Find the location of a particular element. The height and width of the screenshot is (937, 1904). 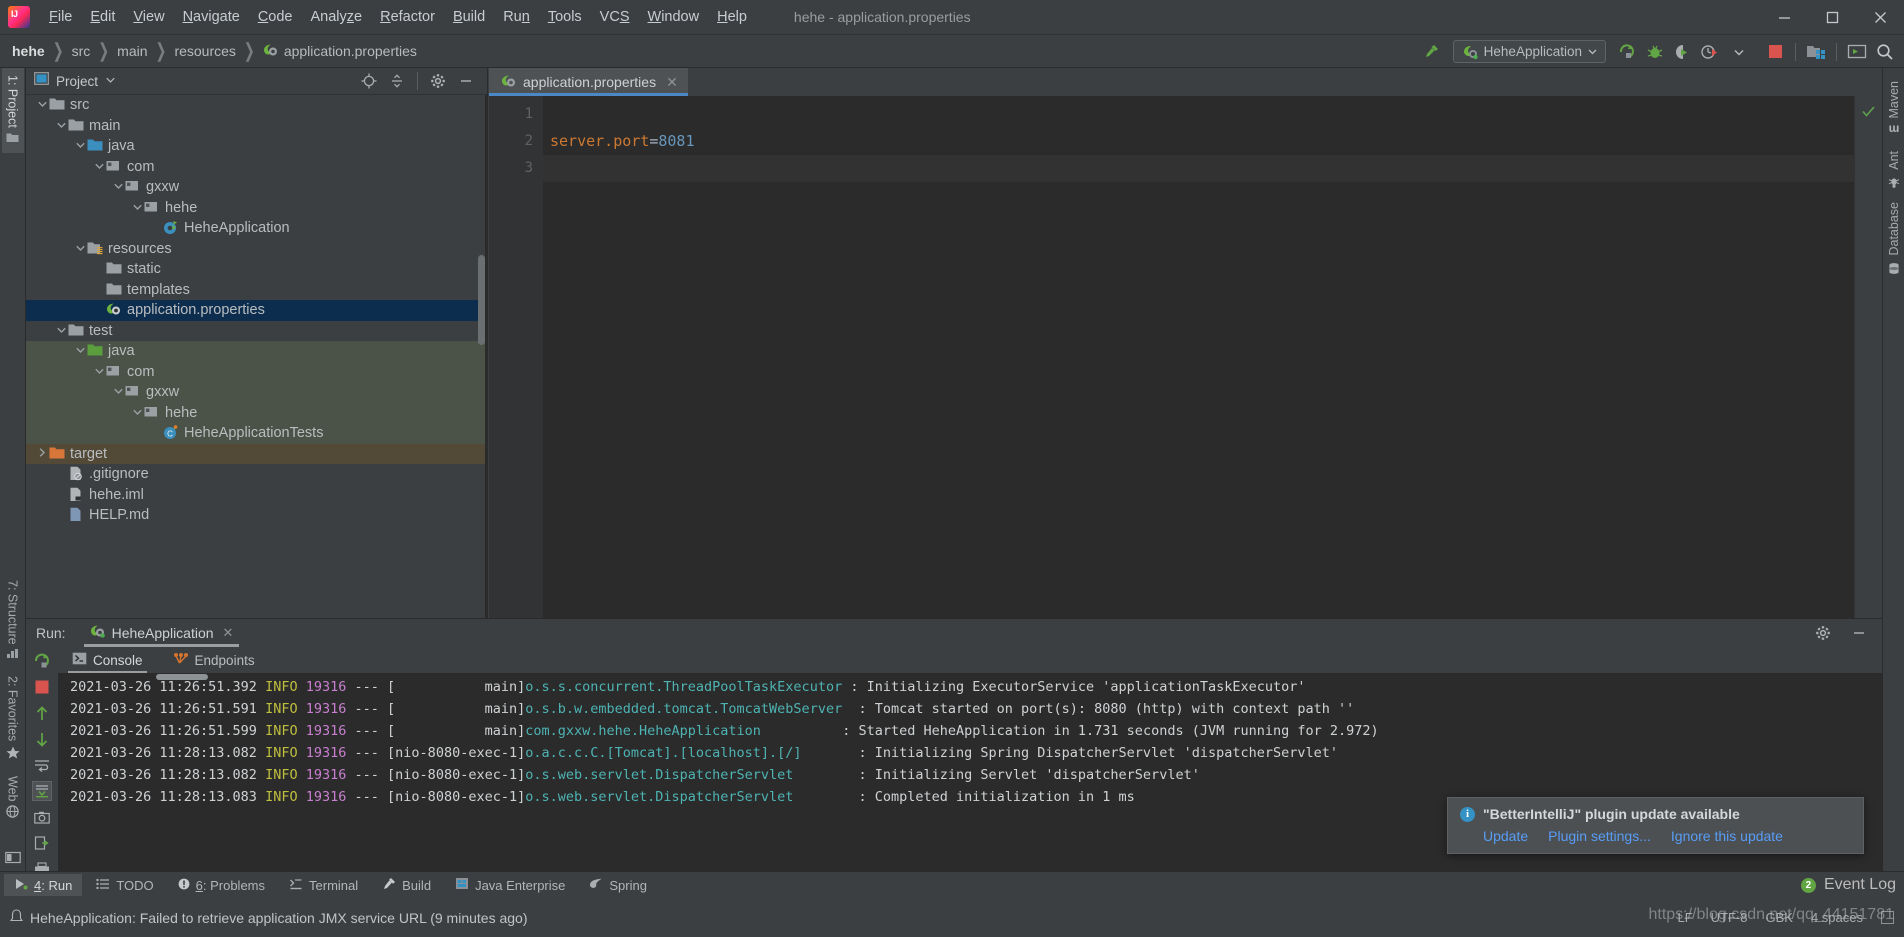

menu-edit: Edit is located at coordinates (102, 17).